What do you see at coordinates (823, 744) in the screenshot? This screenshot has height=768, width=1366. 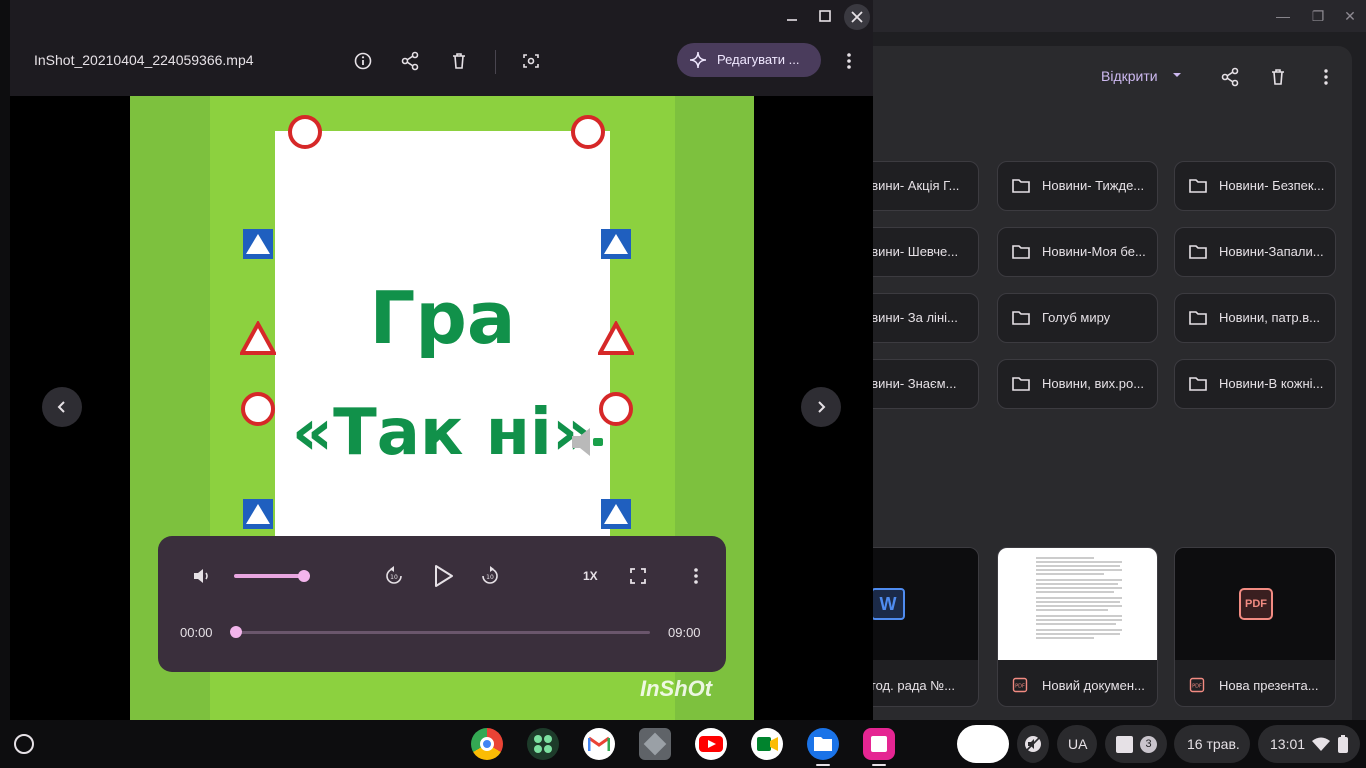 I see `files-icon` at bounding box center [823, 744].